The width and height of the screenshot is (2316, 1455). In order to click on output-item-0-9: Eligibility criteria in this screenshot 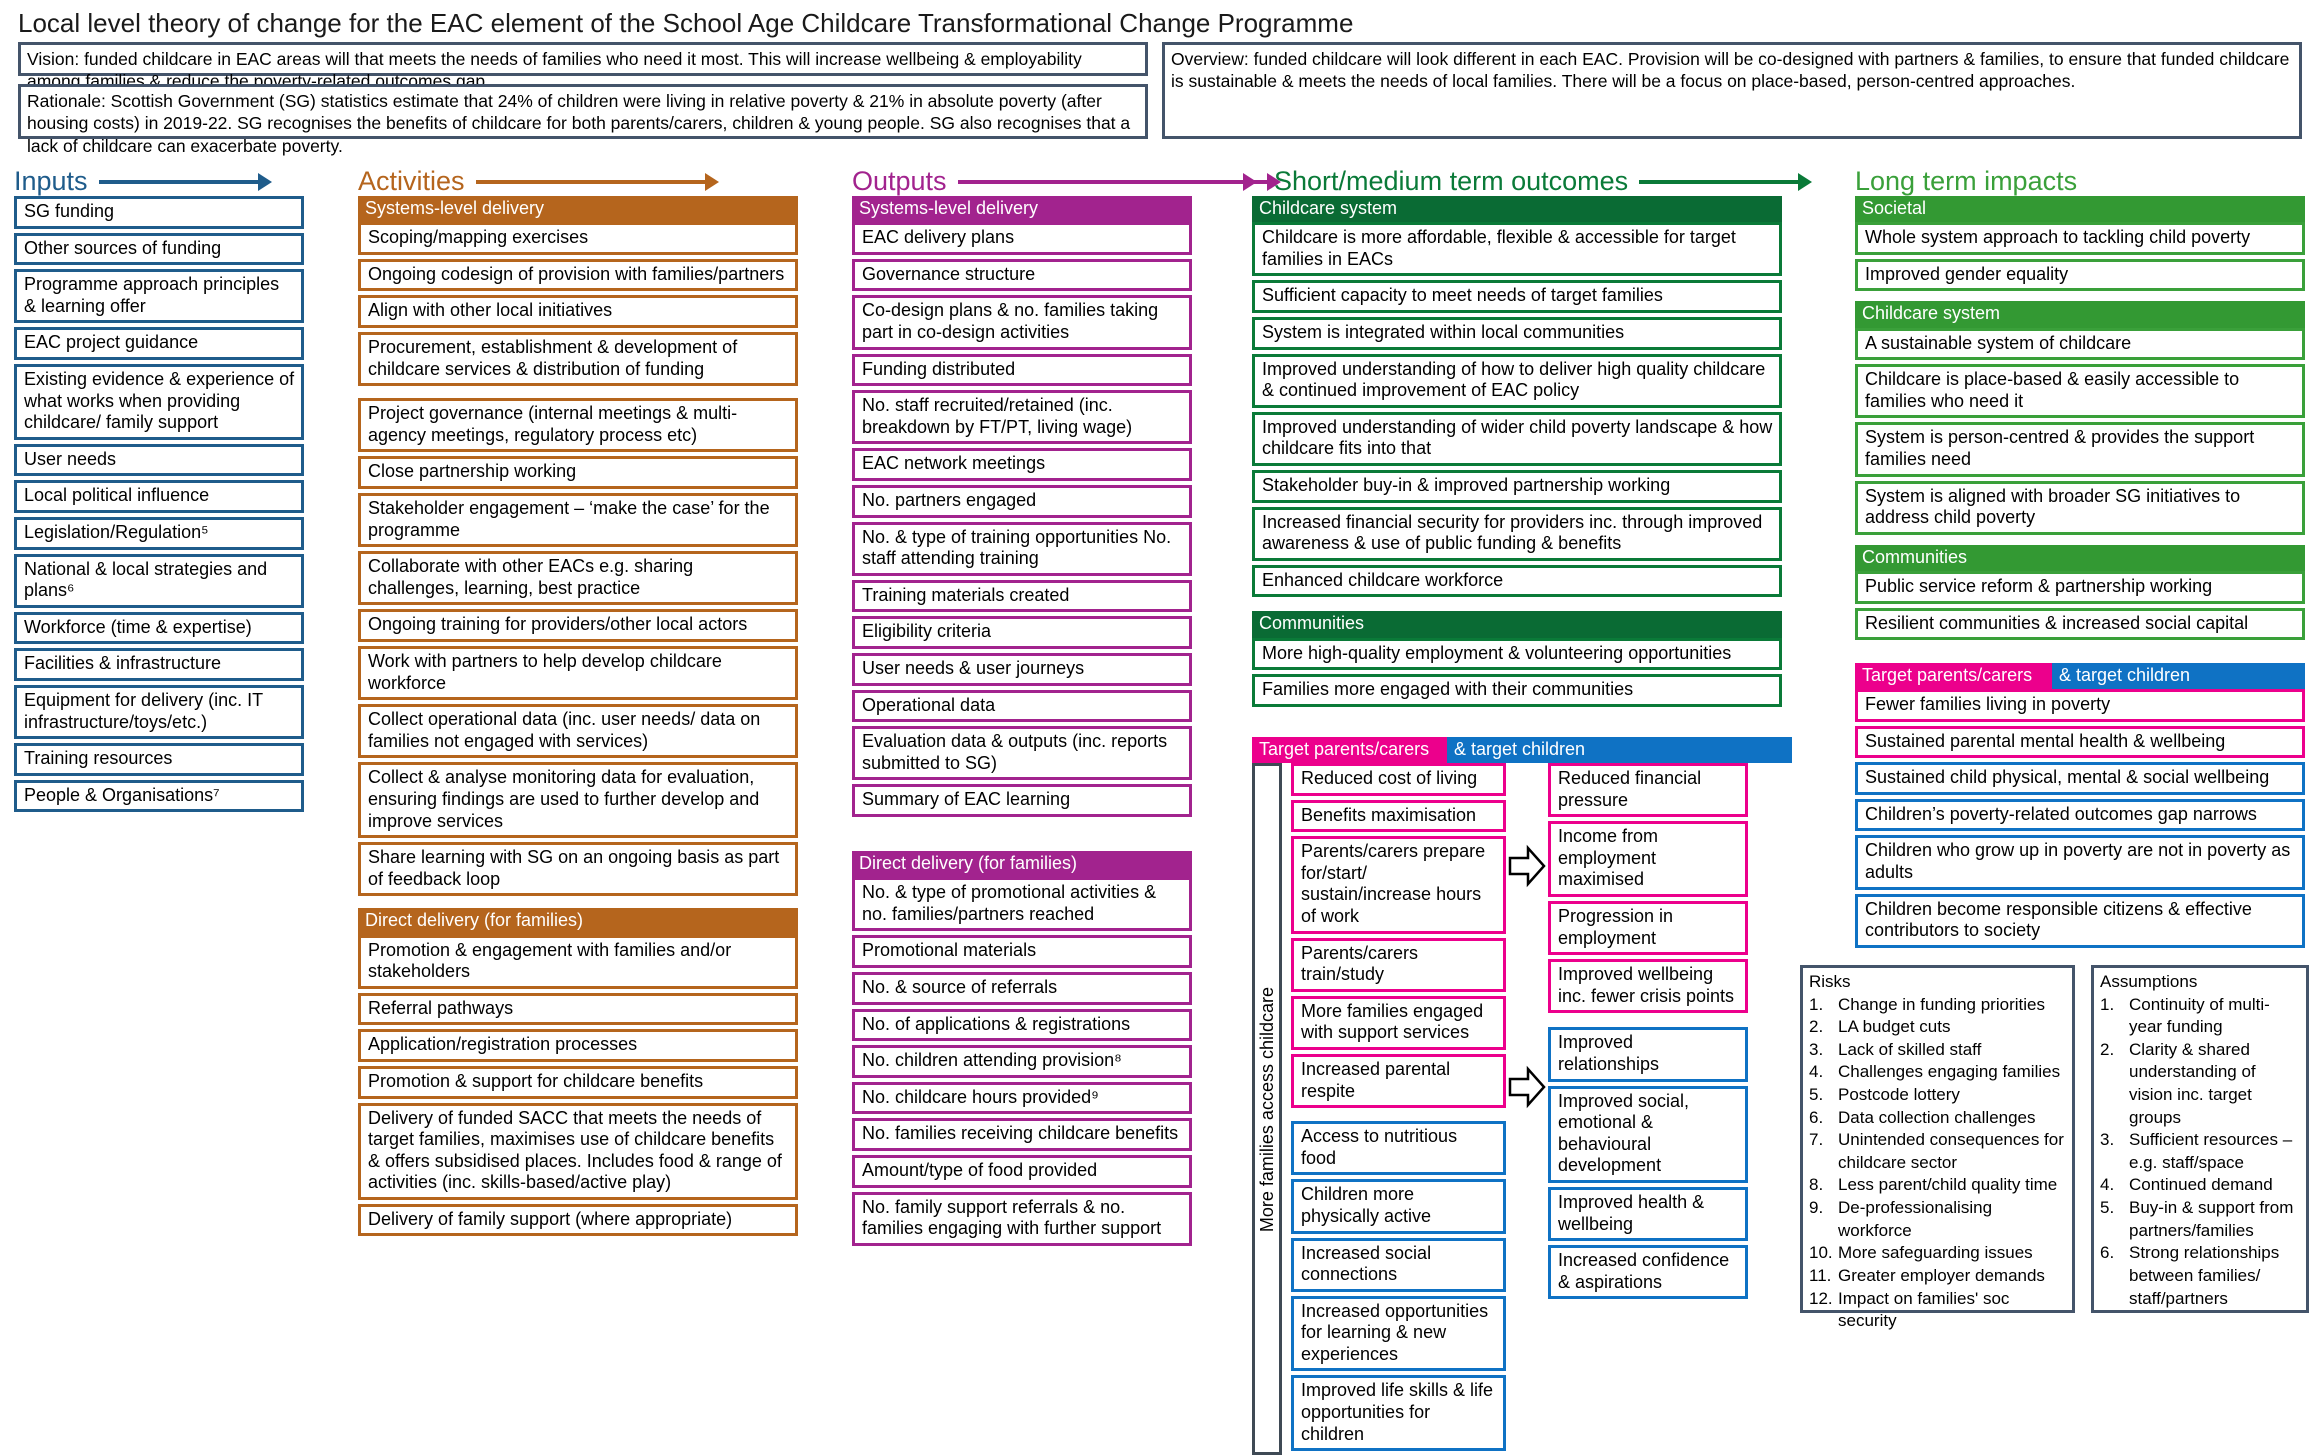, I will do `click(1022, 632)`.